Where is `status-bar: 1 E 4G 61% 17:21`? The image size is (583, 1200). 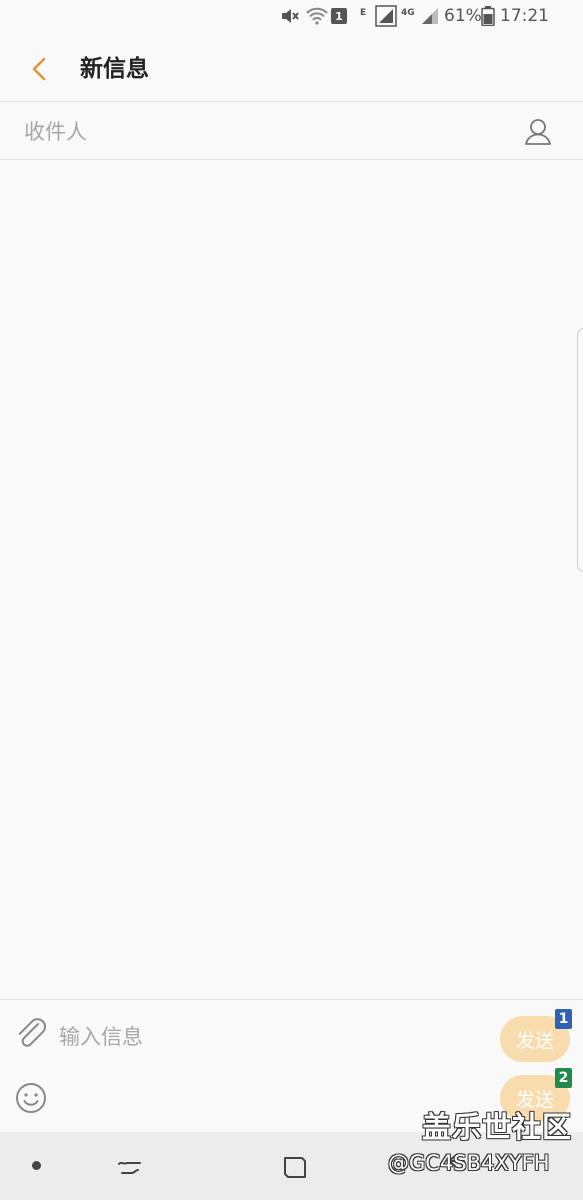
status-bar: 1 E 4G 61% 17:21 is located at coordinates (291, 18).